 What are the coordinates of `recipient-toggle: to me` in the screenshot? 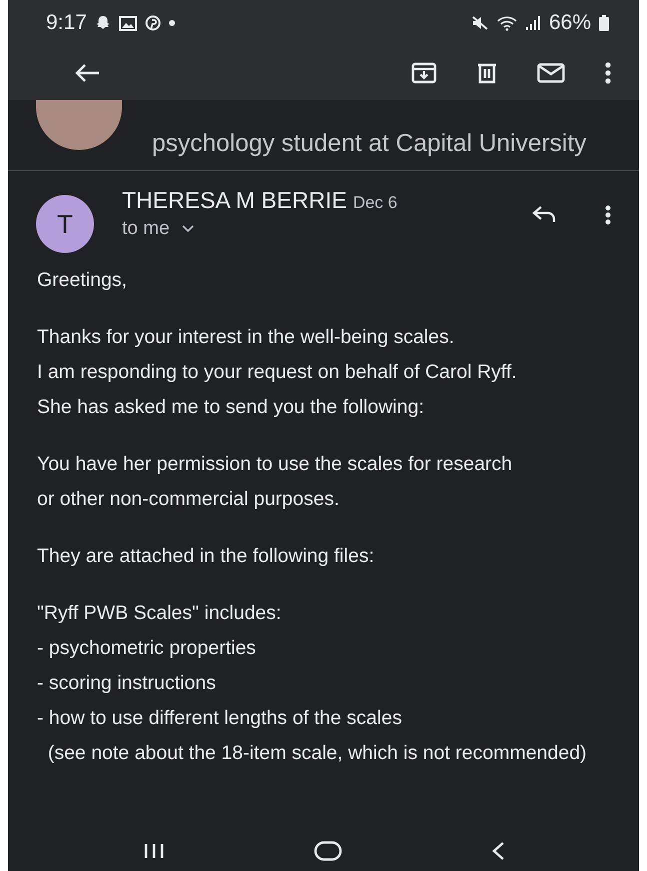 It's located at (158, 229).